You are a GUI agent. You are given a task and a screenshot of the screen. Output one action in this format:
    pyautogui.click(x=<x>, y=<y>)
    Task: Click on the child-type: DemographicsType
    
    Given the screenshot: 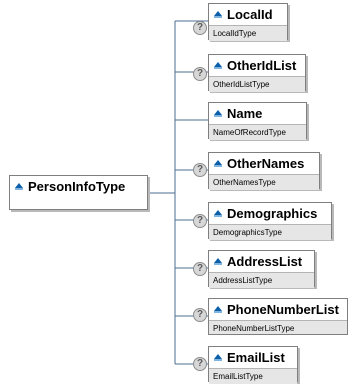 What is the action you would take?
    pyautogui.click(x=270, y=232)
    